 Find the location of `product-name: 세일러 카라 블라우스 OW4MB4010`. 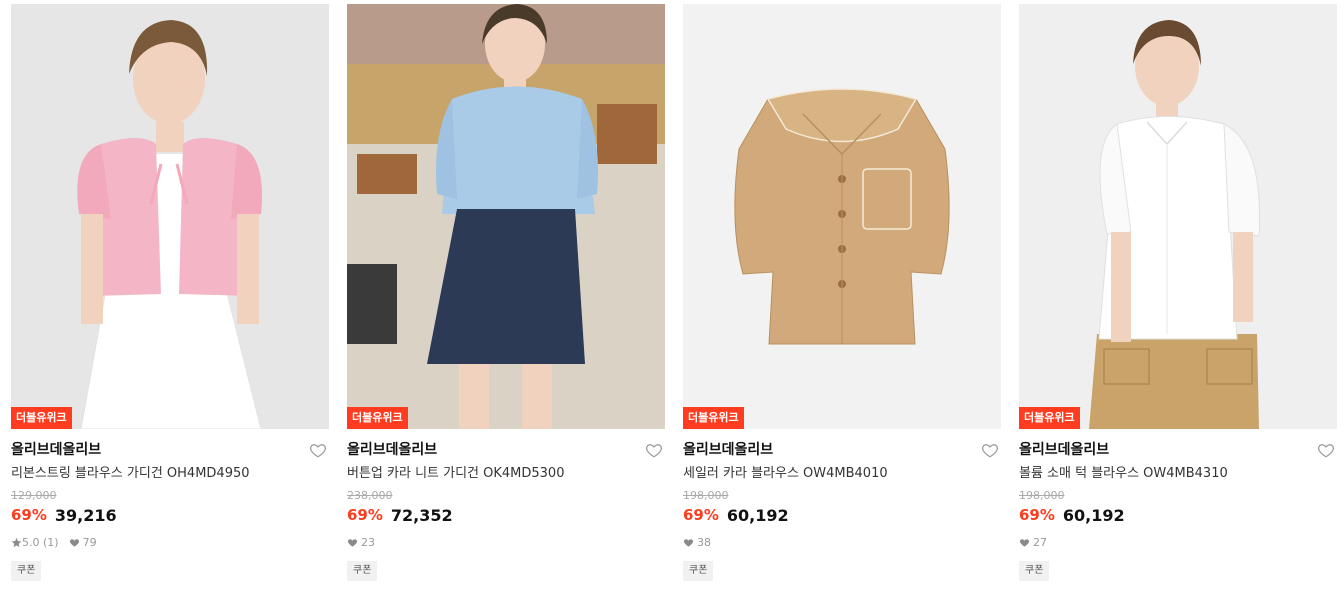

product-name: 세일러 카라 블라우스 OW4MB4010 is located at coordinates (842, 474).